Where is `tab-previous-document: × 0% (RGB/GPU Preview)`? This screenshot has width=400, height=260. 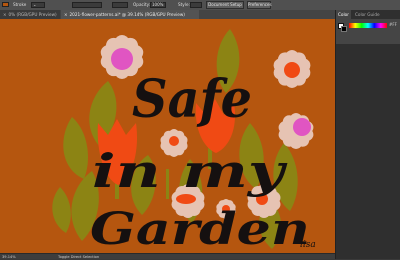
tab-previous-document: × 0% (RGB/GPU Preview) is located at coordinates (30, 14).